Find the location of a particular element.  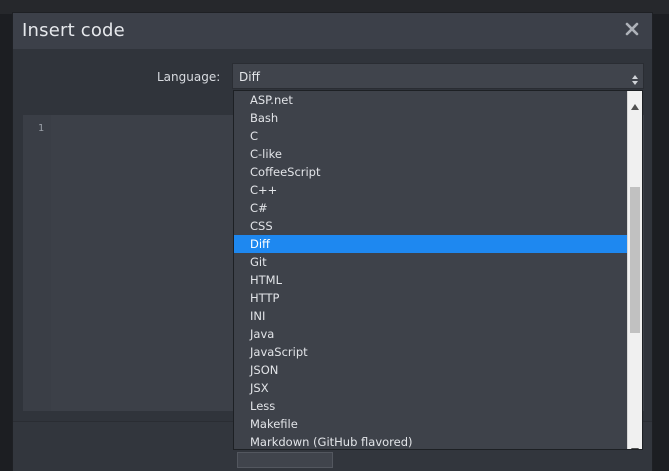

language-option: Java is located at coordinates (430, 334).